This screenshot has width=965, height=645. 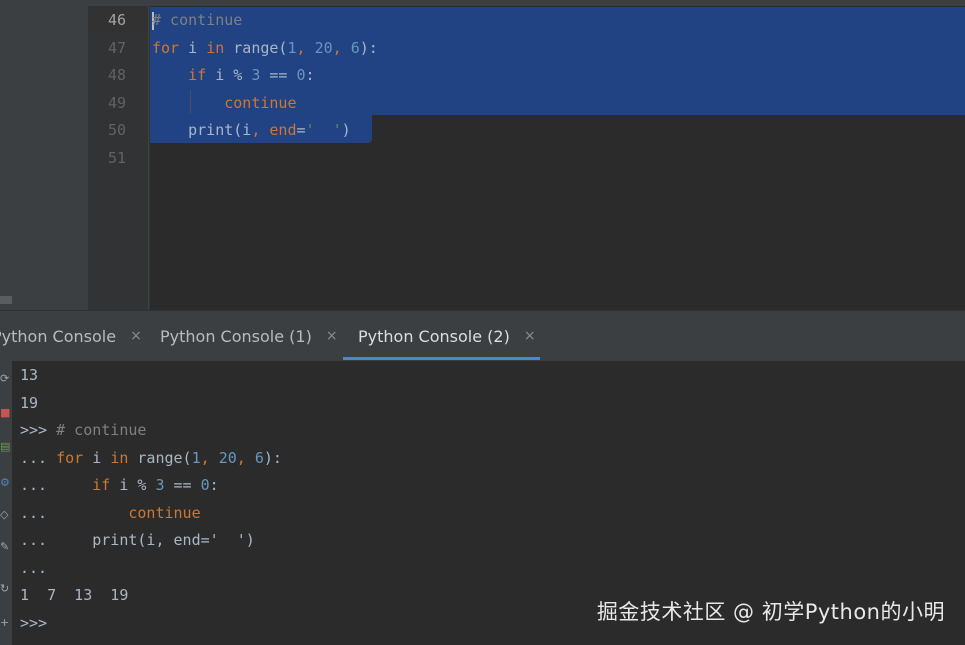 What do you see at coordinates (5, 413) in the screenshot?
I see `stop-icon: ■` at bounding box center [5, 413].